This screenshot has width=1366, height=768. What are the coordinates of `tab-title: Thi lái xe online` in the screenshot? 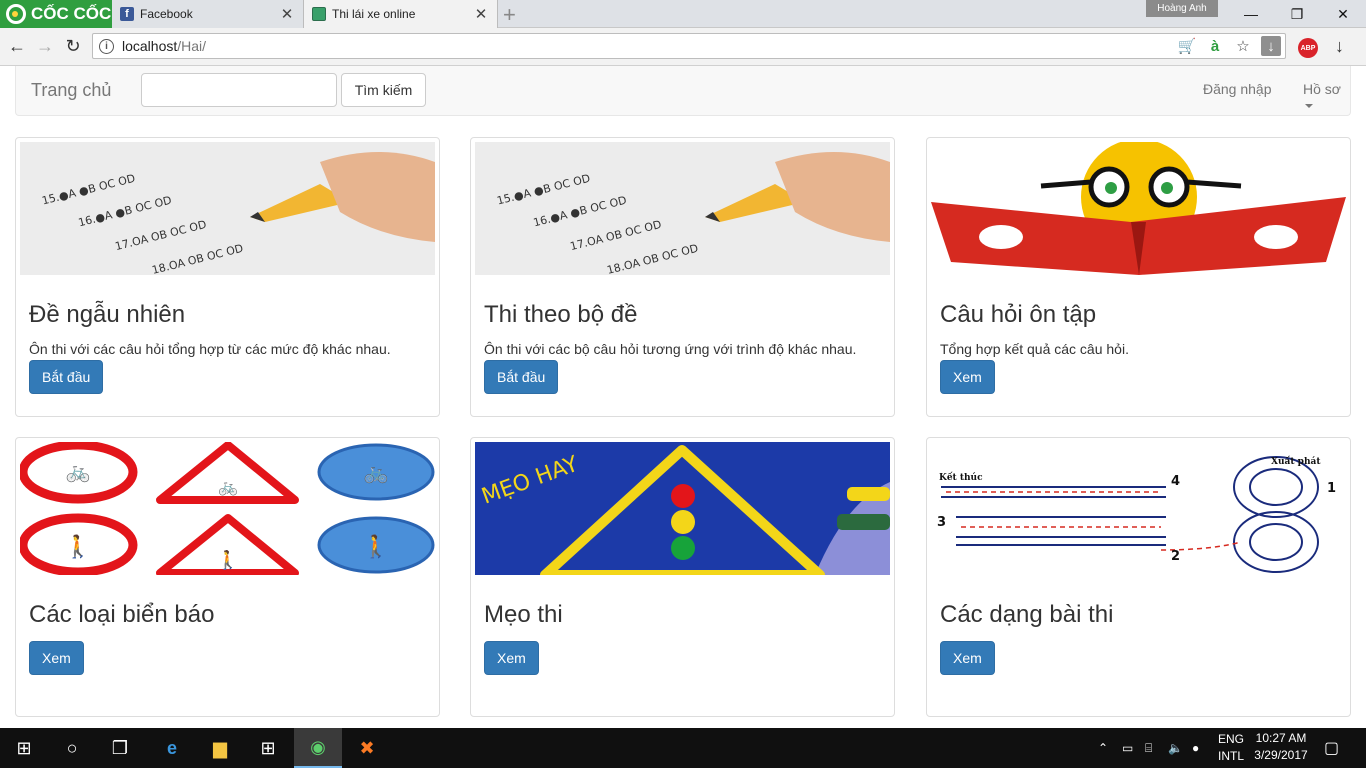 It's located at (374, 14).